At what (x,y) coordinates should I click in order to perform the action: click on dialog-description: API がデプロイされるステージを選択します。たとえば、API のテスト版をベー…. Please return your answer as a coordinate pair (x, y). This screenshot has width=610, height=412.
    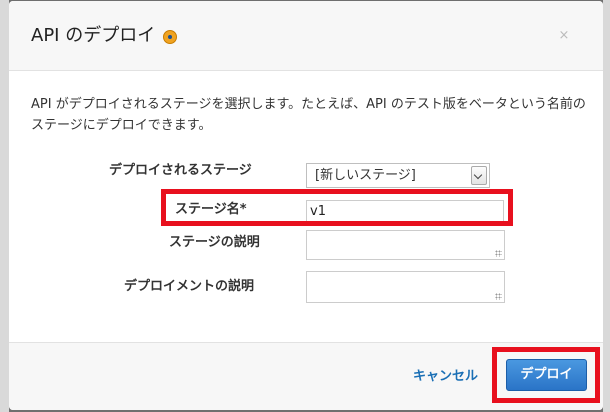
    Looking at the image, I should click on (308, 115).